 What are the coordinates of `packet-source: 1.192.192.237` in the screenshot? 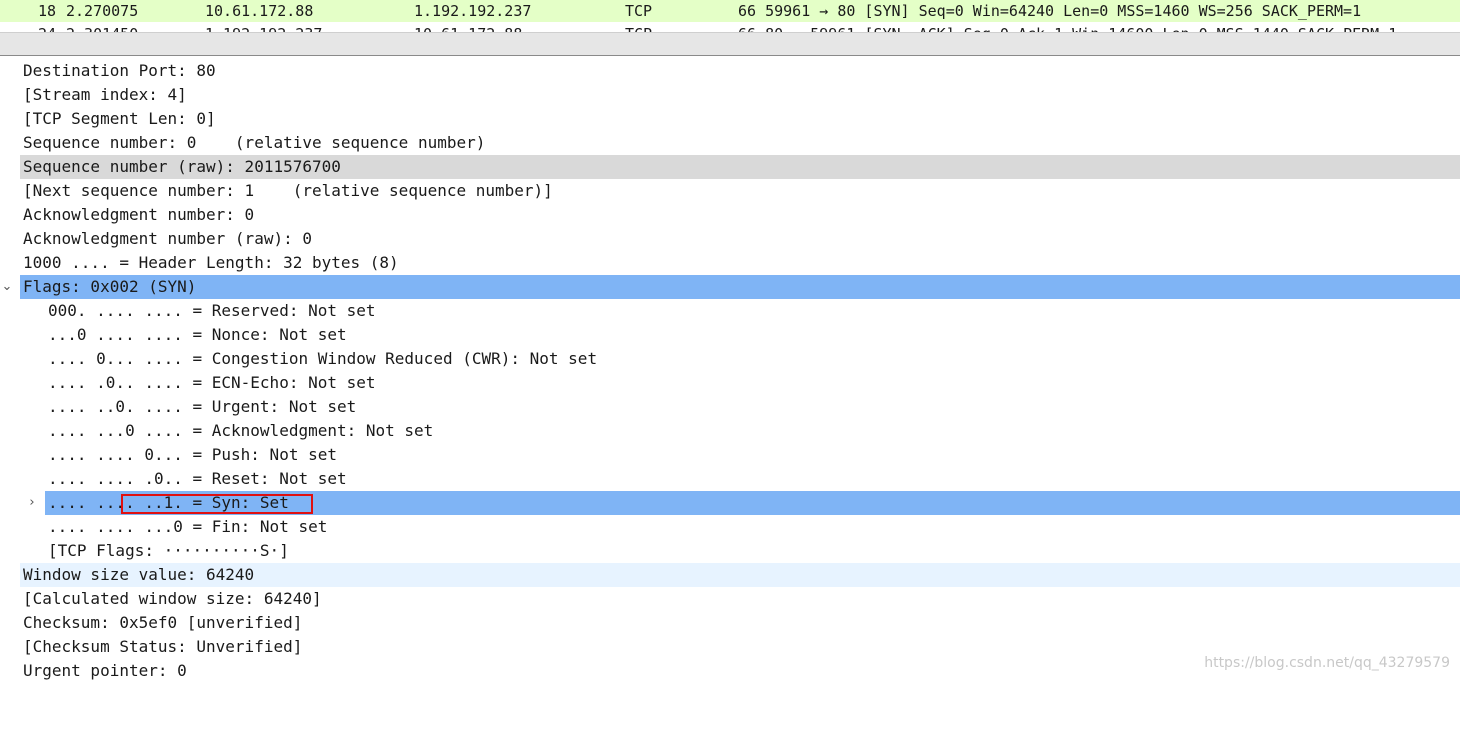 It's located at (263, 27).